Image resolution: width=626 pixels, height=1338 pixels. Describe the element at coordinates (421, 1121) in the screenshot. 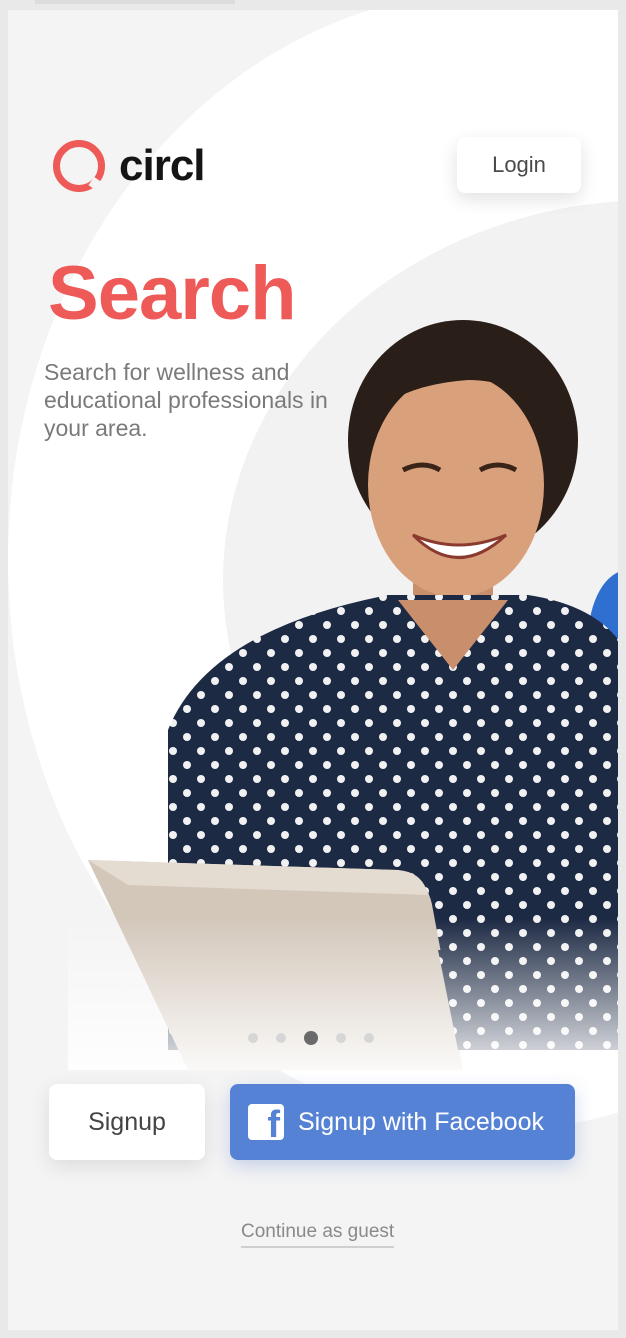

I see `facebook-button-label: Signup with Facebook` at that location.